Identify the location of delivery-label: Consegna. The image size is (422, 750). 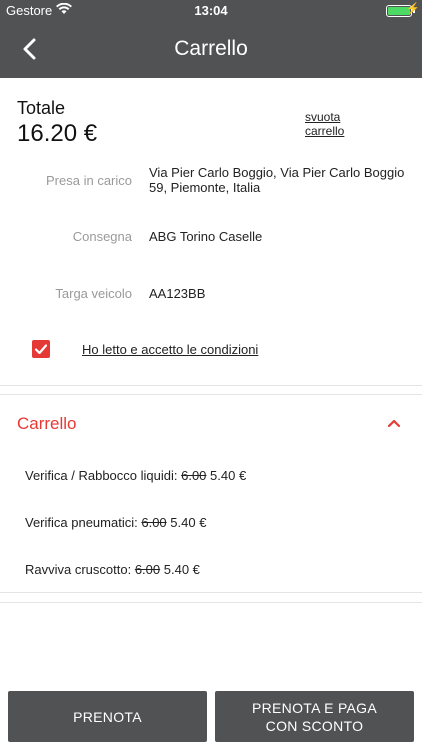
(102, 236).